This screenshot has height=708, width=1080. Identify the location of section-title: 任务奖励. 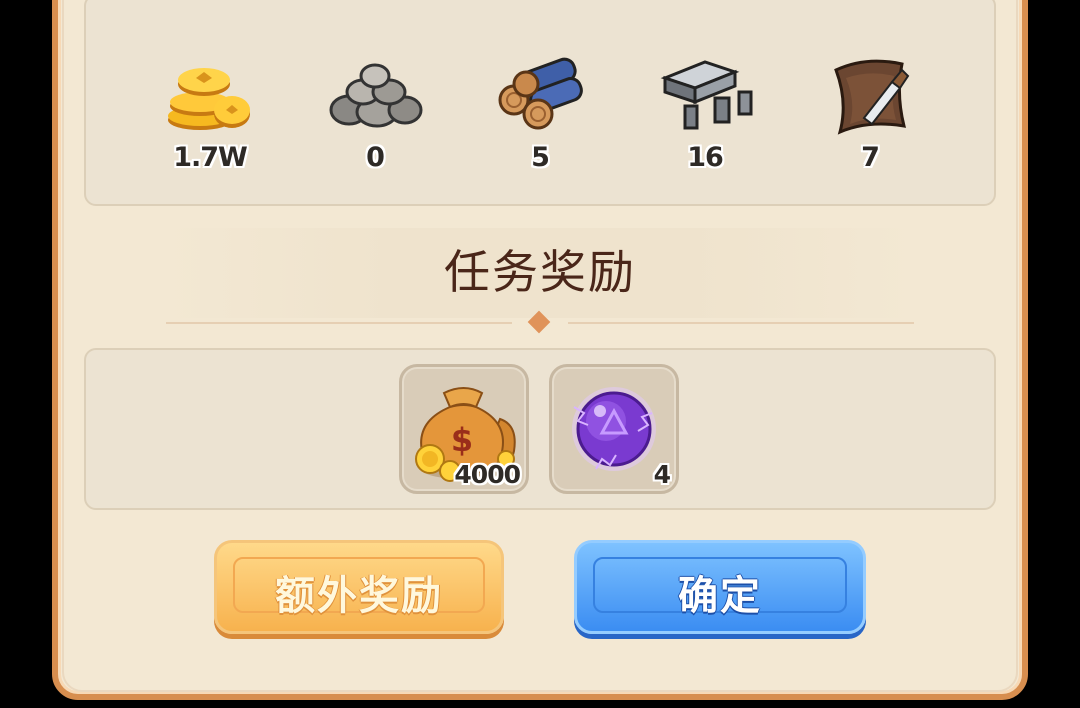
(540, 272).